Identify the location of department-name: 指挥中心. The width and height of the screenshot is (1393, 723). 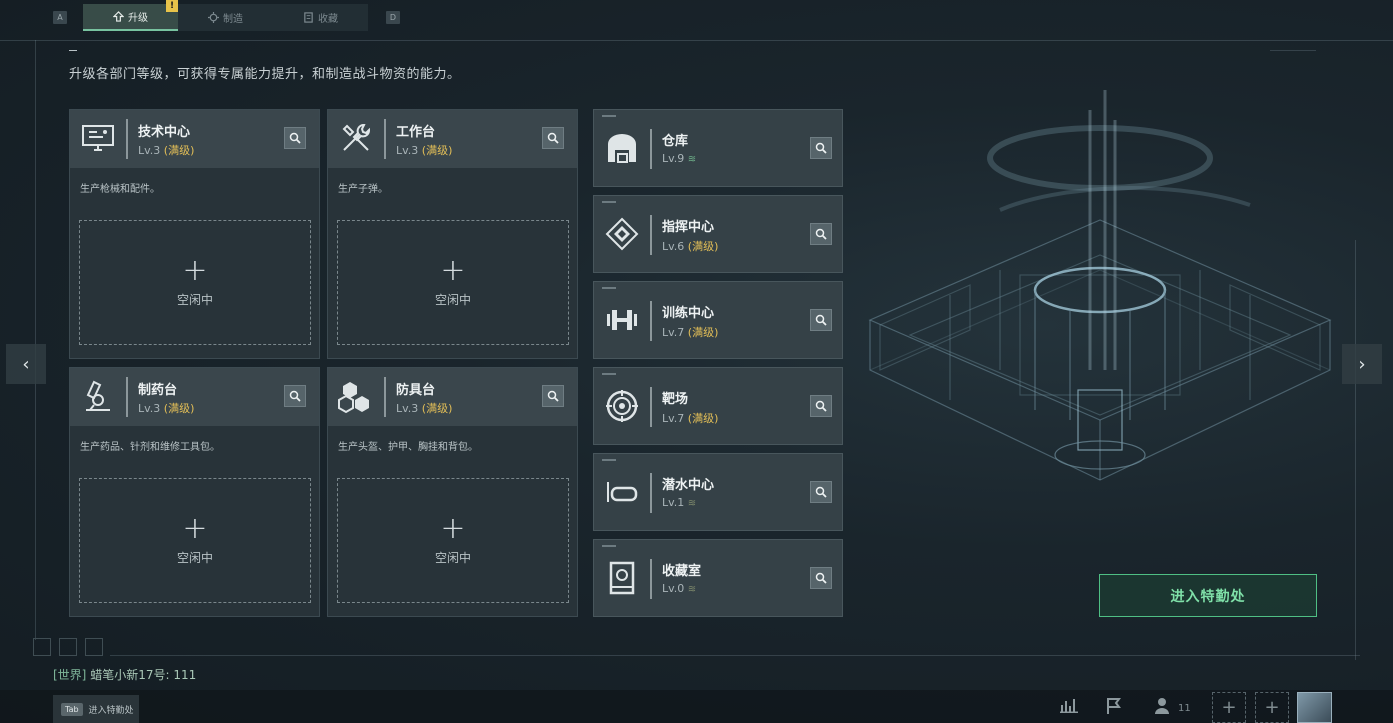
(688, 227).